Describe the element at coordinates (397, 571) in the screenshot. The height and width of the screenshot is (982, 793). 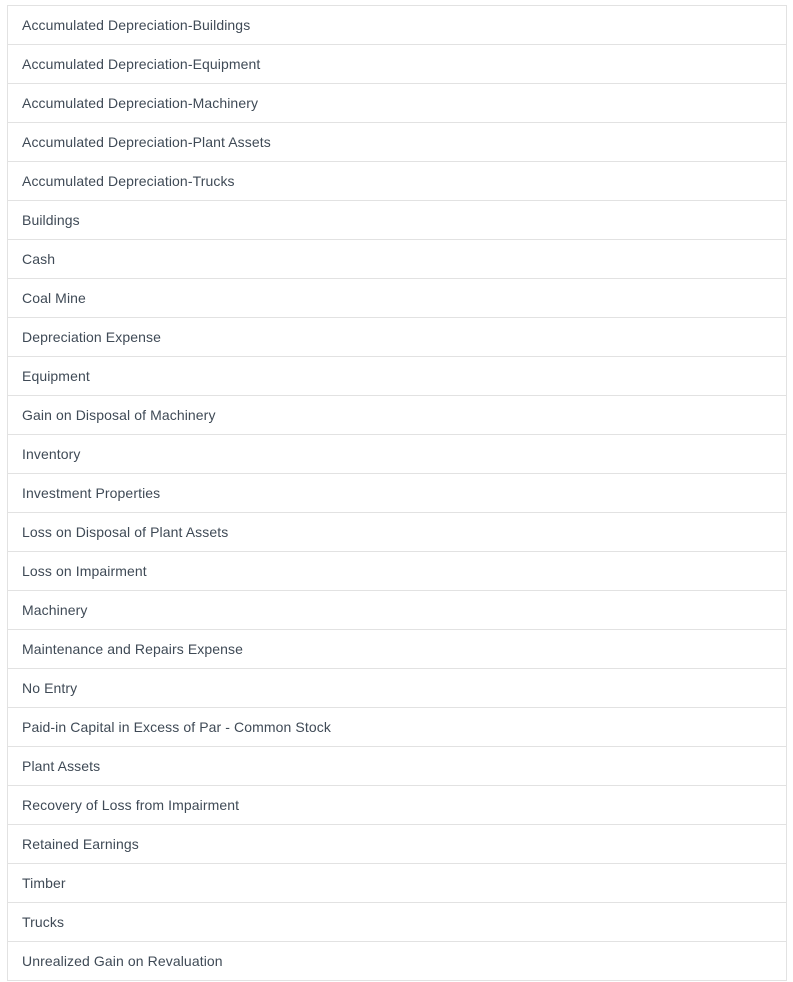
I see `list-item: Loss on Impairment` at that location.